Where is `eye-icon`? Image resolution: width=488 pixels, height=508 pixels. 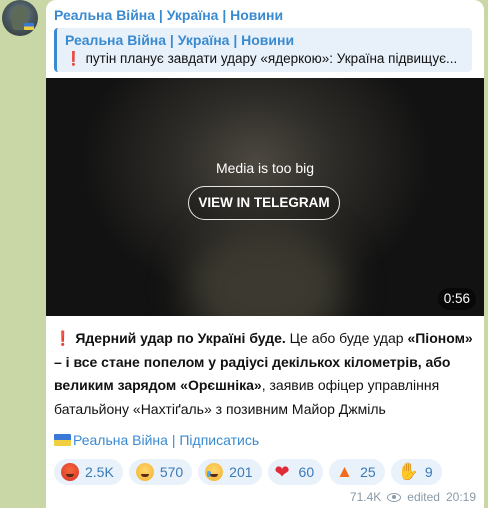 eye-icon is located at coordinates (394, 497).